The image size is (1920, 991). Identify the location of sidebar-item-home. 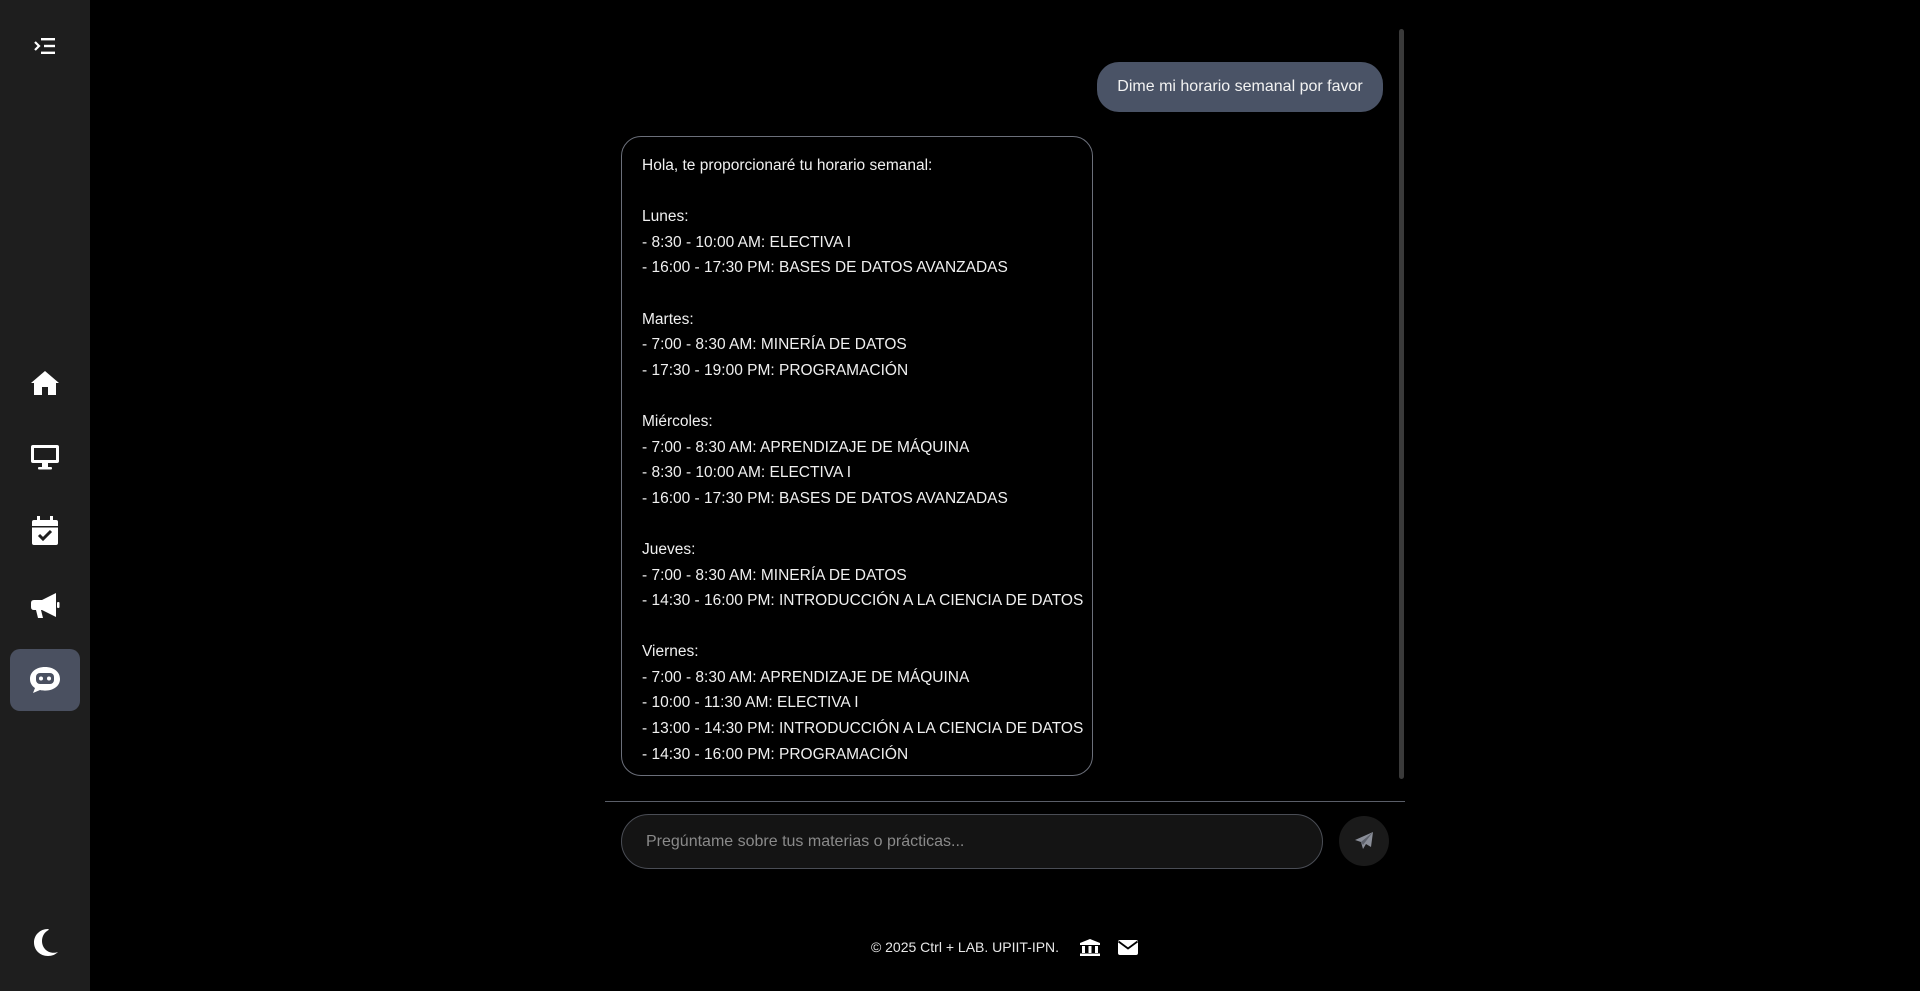
(45, 383).